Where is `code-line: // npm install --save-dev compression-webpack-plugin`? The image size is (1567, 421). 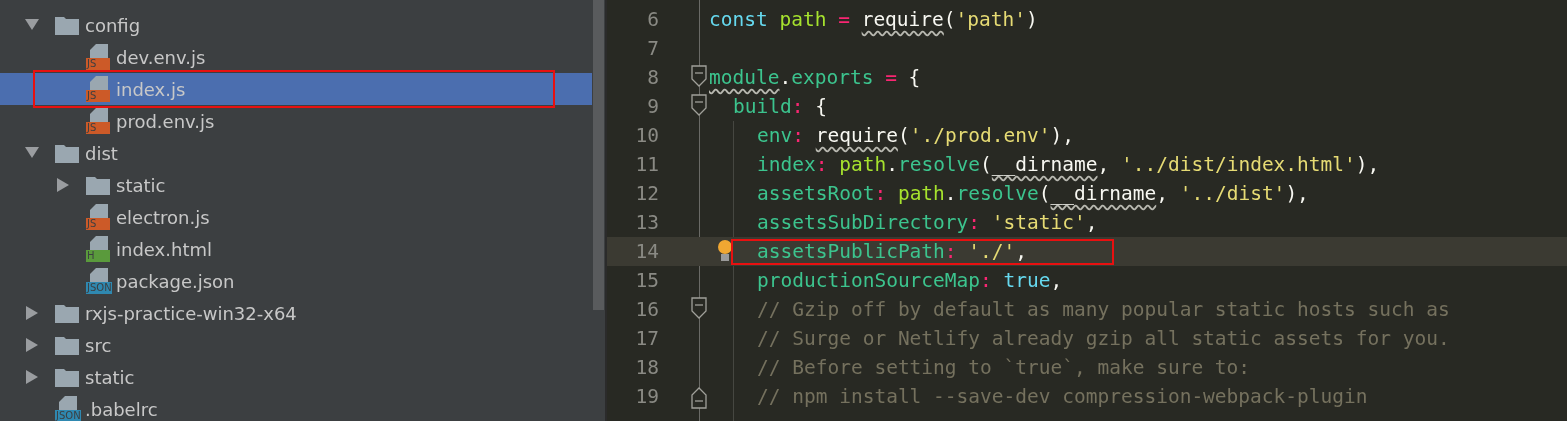
code-line: // npm install --save-dev compression-webpack-plugin is located at coordinates (1062, 396).